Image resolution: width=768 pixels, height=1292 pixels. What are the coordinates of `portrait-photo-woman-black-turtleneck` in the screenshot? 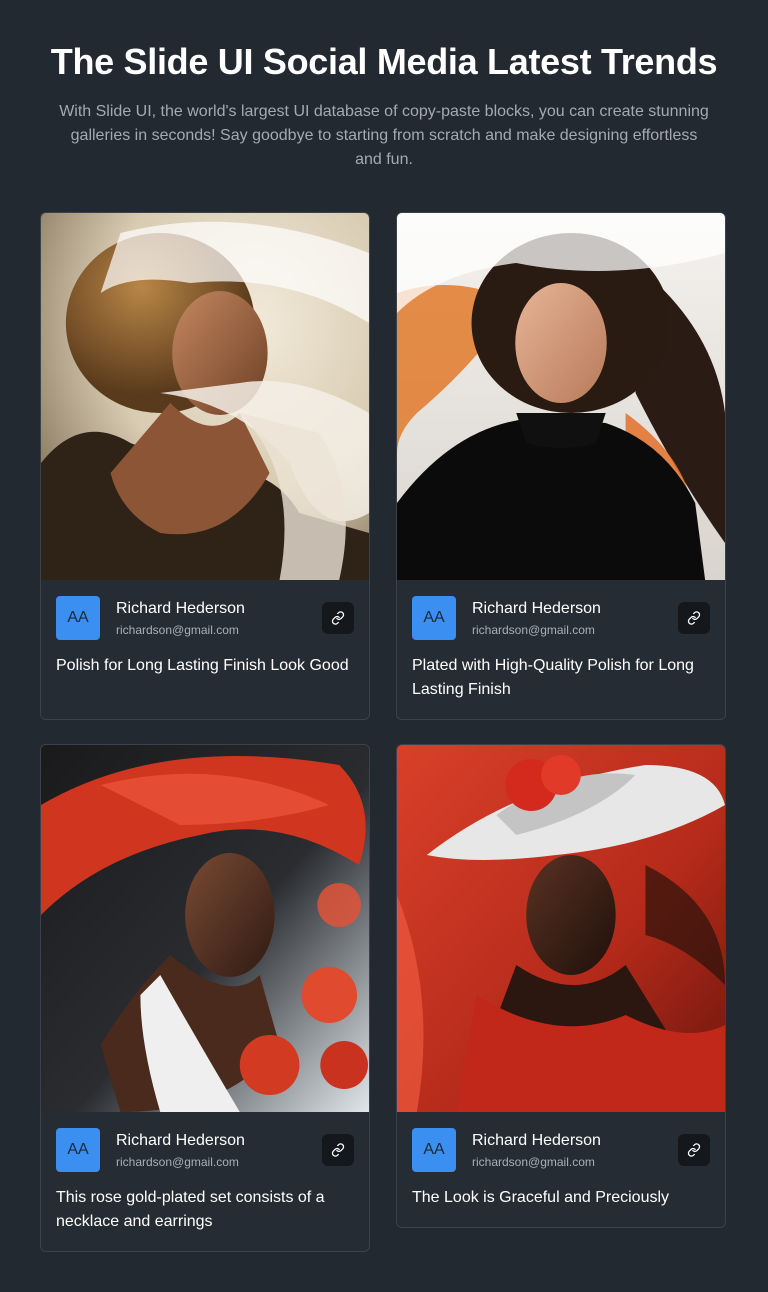 It's located at (561, 396).